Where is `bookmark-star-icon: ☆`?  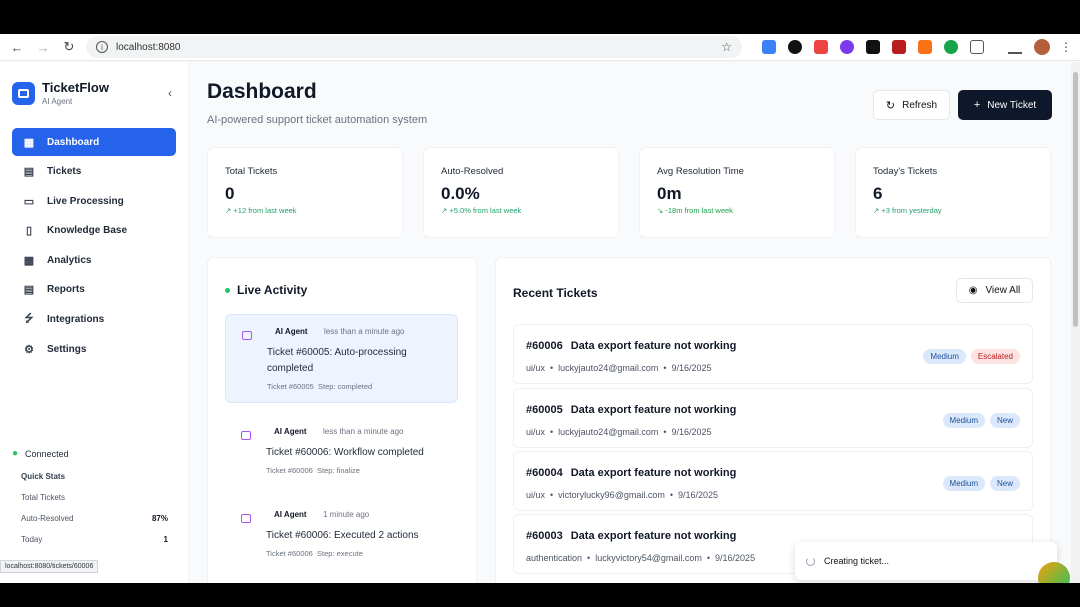
bookmark-star-icon: ☆ is located at coordinates (726, 47).